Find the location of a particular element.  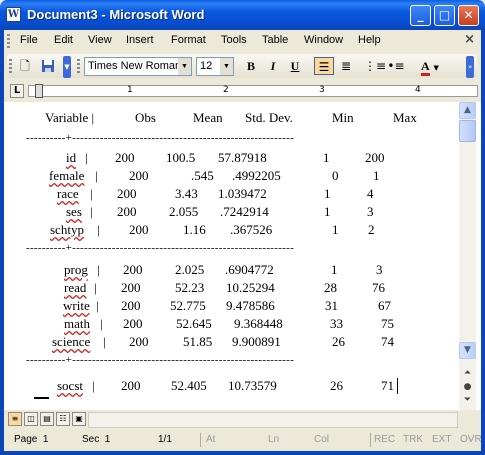

toolbar-overflow-button: » is located at coordinates (470, 67).